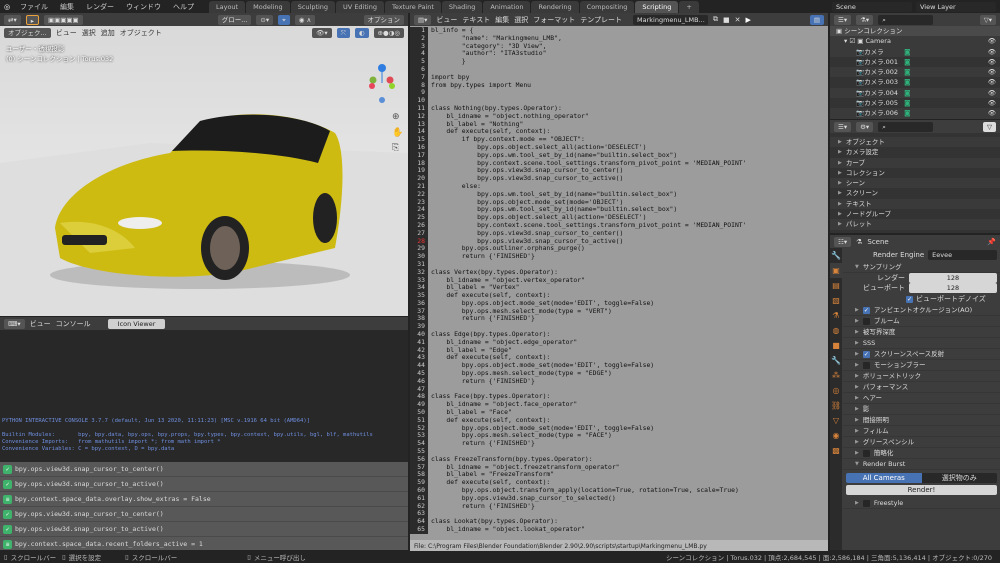 The height and width of the screenshot is (563, 1000). Describe the element at coordinates (843, 241) in the screenshot. I see `editor-type-icon: ☷▾` at that location.